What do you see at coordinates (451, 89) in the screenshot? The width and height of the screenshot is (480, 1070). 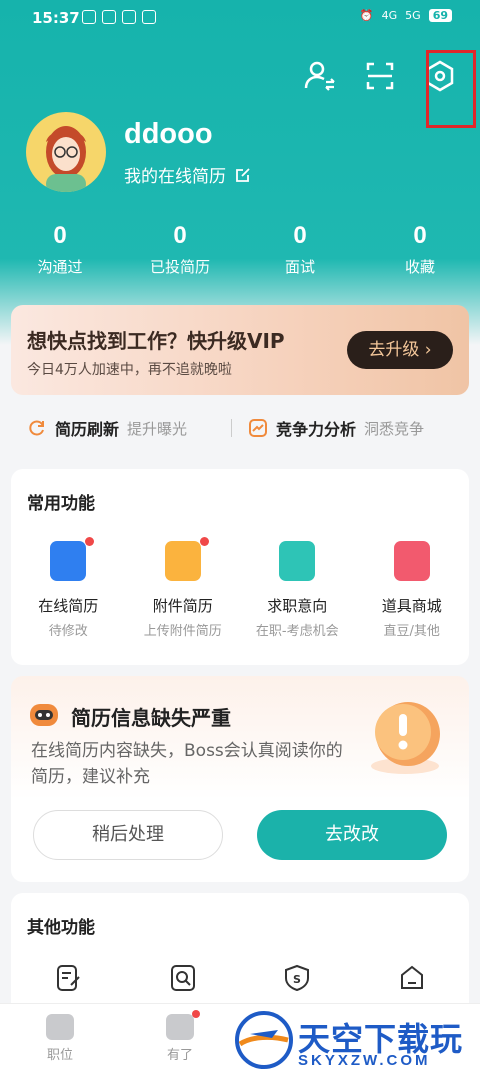 I see `settings-highlight-box` at bounding box center [451, 89].